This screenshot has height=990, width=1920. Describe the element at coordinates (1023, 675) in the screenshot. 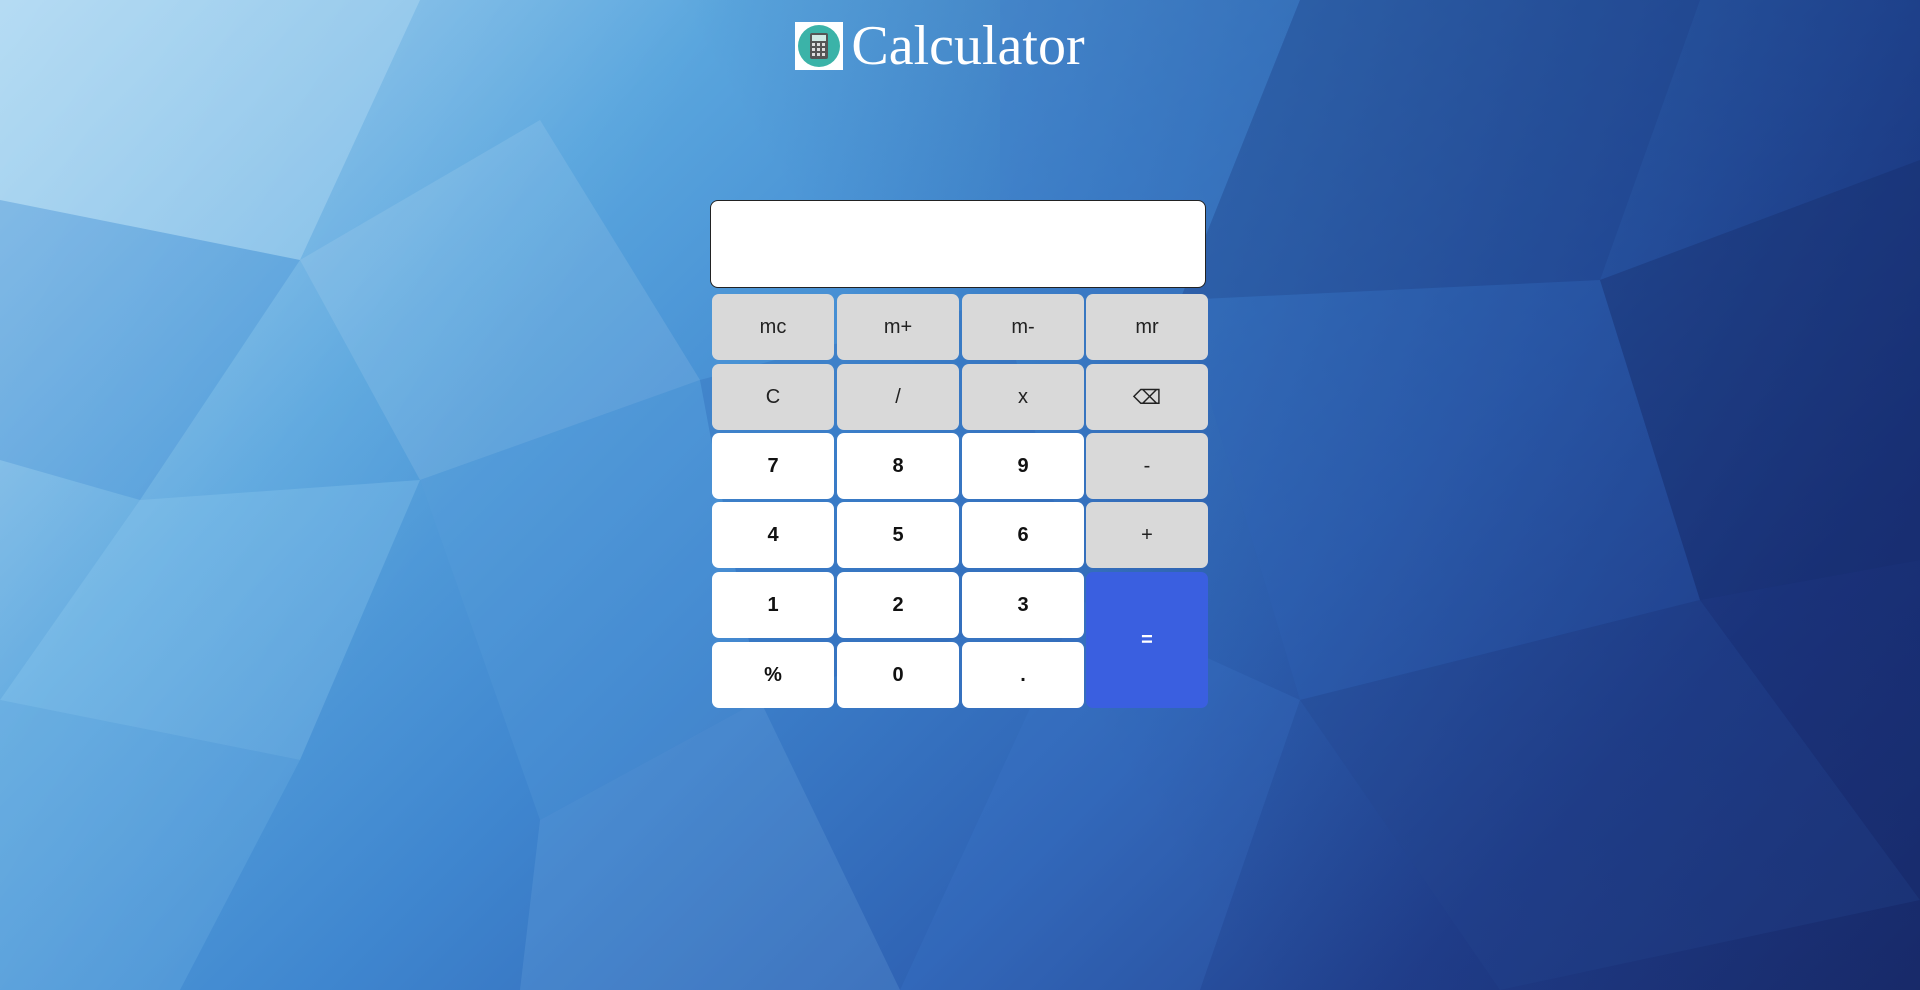

I see `decimal-point-button: .` at that location.